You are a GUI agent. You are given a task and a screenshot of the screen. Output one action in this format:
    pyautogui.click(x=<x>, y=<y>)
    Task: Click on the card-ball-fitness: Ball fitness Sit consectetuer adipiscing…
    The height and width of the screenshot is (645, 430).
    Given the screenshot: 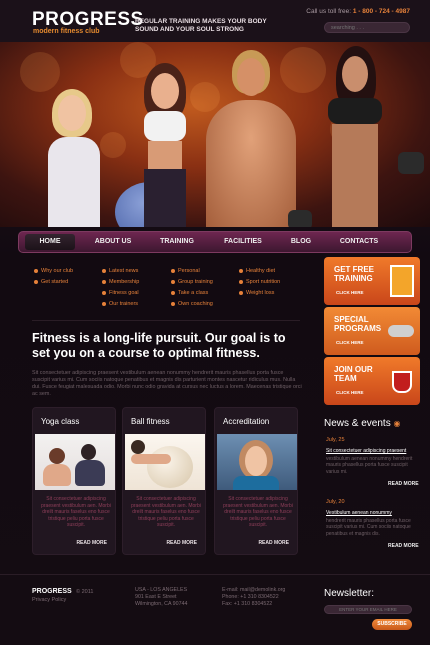 What is the action you would take?
    pyautogui.click(x=164, y=481)
    